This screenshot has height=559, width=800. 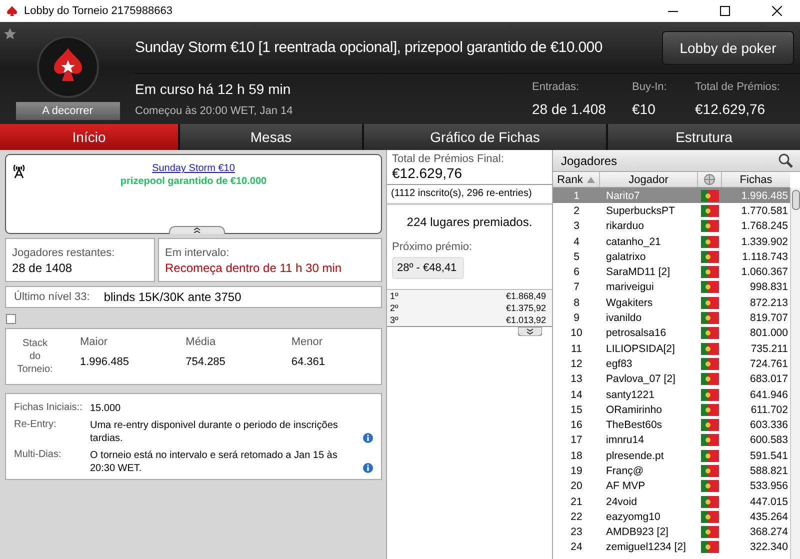 I want to click on rank-cell-text: 15, so click(x=577, y=410).